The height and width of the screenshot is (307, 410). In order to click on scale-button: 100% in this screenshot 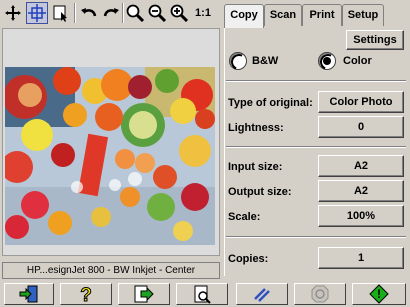, I will do `click(361, 216)`.